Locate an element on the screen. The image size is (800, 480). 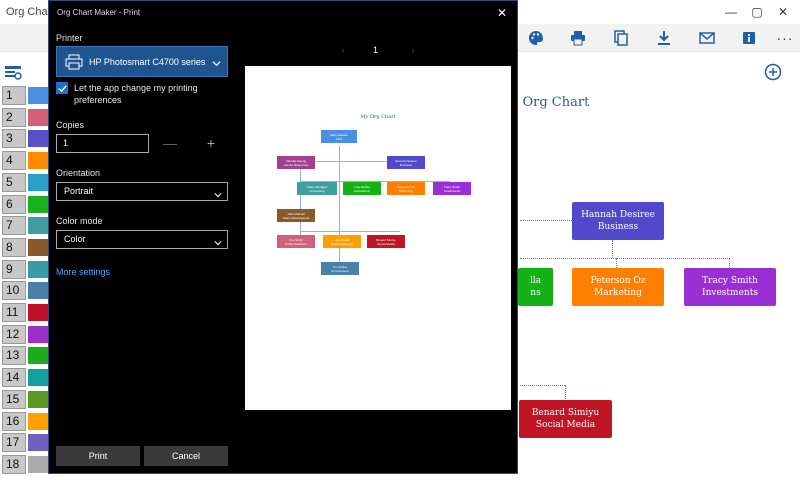
cancel-button: Cancel is located at coordinates (186, 456).